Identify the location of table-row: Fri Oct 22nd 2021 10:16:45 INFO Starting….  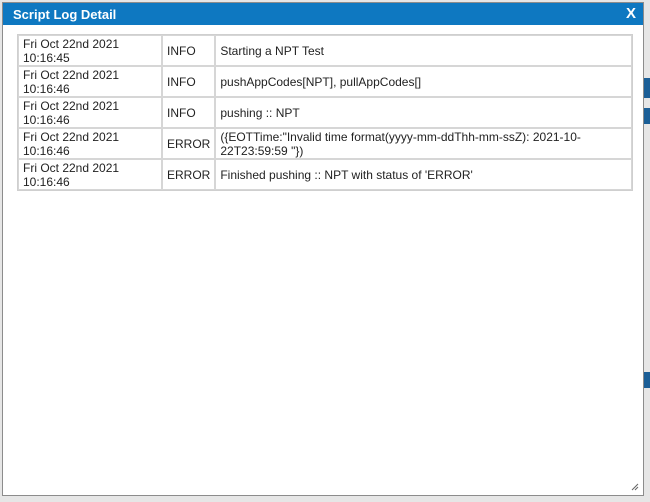
(325, 50).